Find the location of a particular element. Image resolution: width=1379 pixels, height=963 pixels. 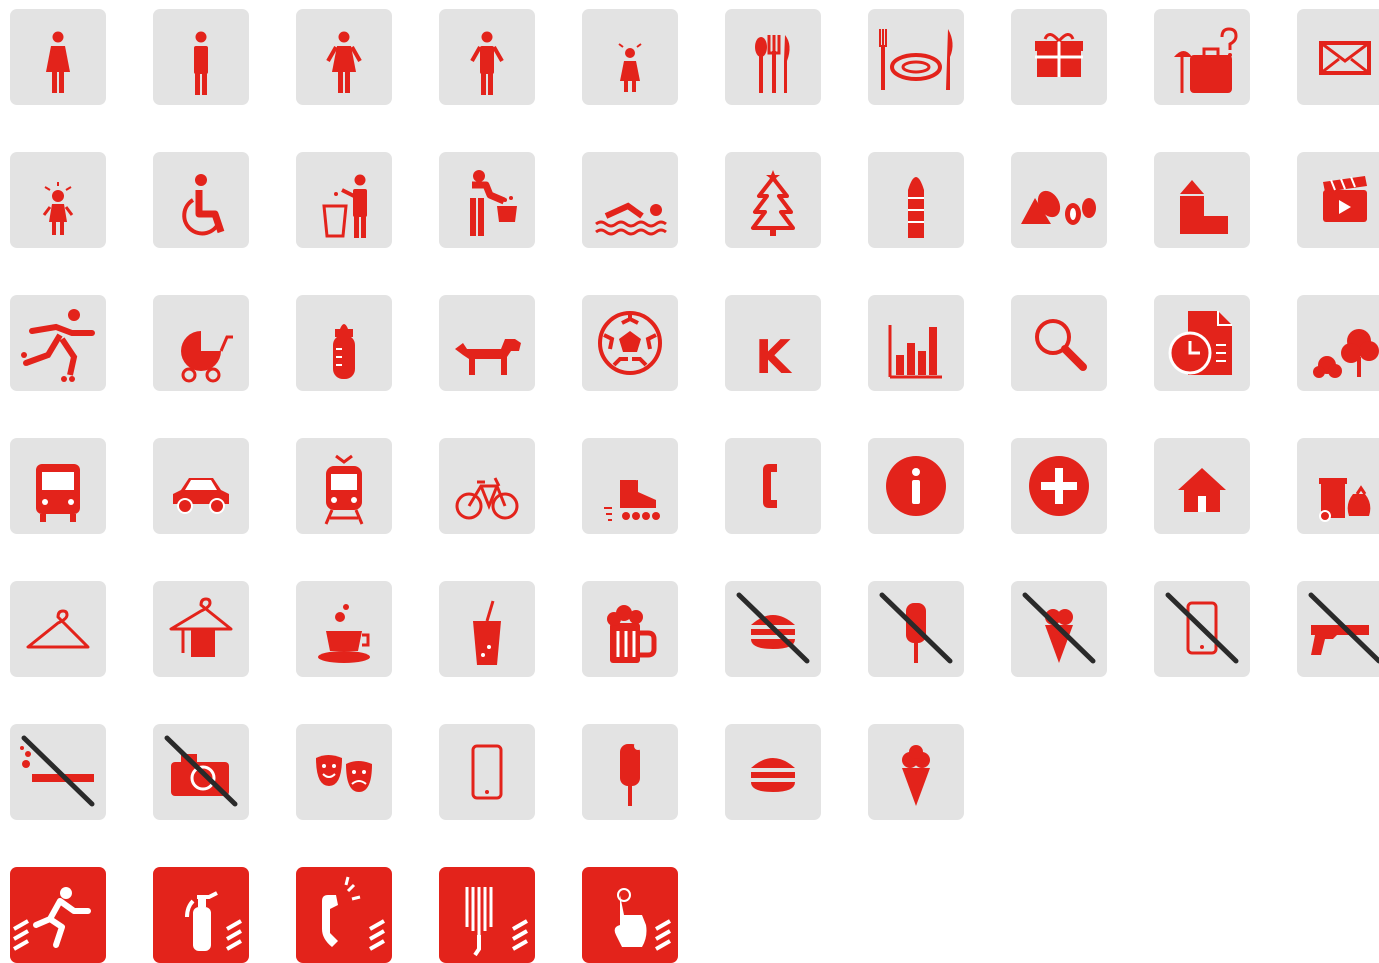

no-popsicle-icon is located at coordinates (916, 628).